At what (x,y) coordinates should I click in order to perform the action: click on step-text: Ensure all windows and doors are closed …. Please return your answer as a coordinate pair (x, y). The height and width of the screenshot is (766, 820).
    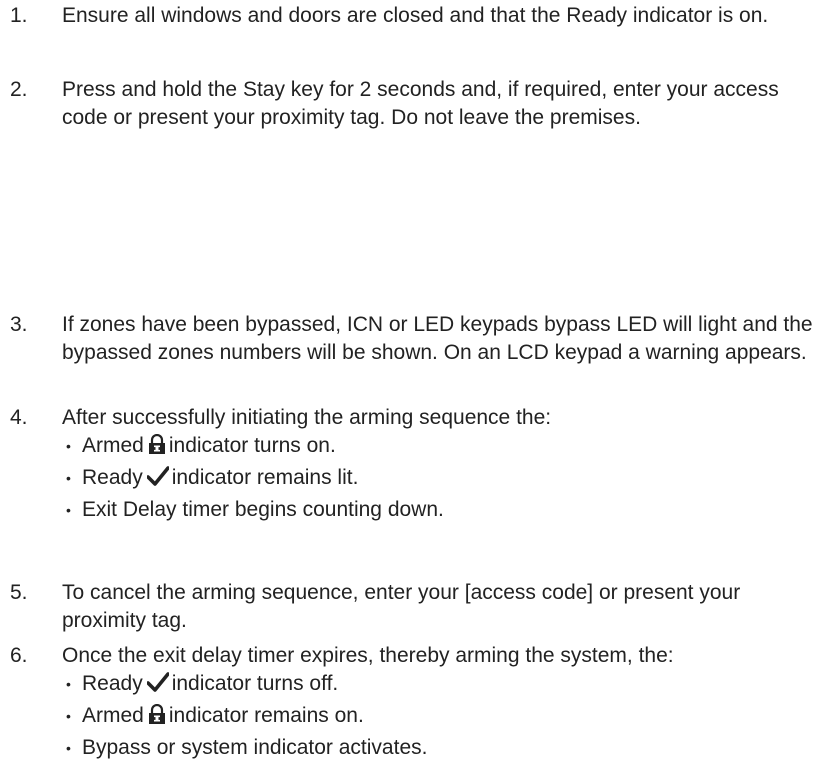
    Looking at the image, I should click on (415, 15).